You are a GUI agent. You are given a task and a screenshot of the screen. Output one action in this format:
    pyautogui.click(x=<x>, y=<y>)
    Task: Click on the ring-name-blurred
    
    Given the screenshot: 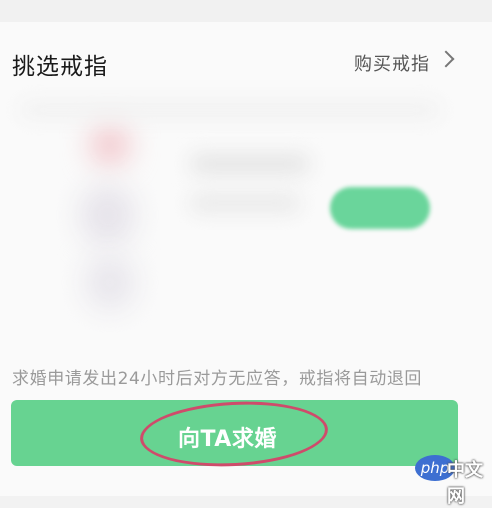 What is the action you would take?
    pyautogui.click(x=250, y=164)
    